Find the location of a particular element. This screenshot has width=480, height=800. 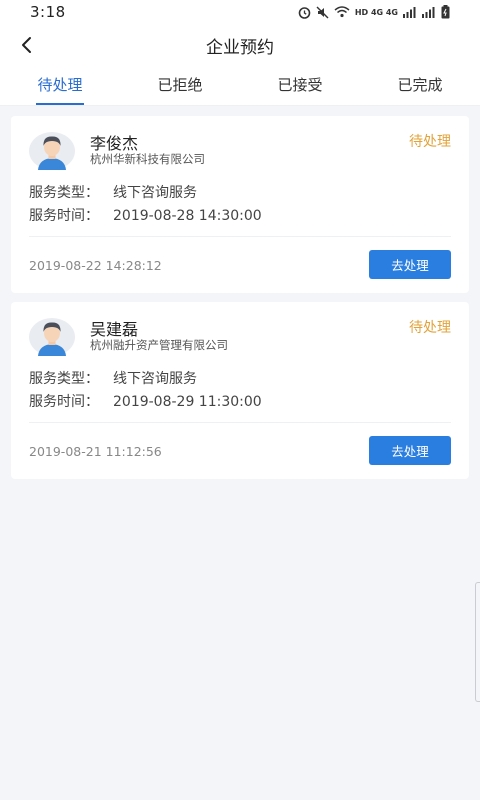

network-type: HD 4G 4G is located at coordinates (376, 12).